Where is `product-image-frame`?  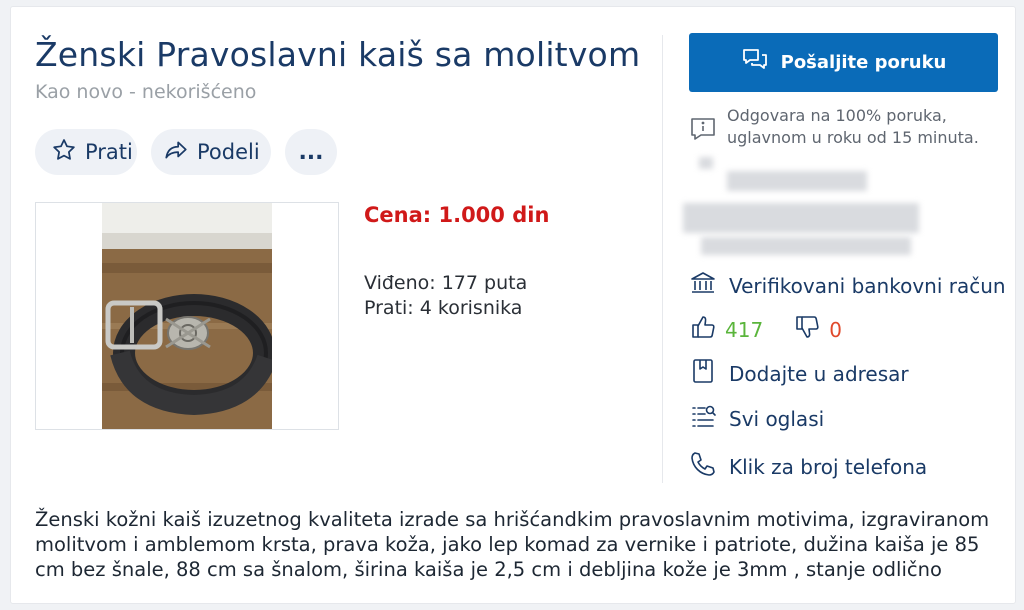 product-image-frame is located at coordinates (187, 316).